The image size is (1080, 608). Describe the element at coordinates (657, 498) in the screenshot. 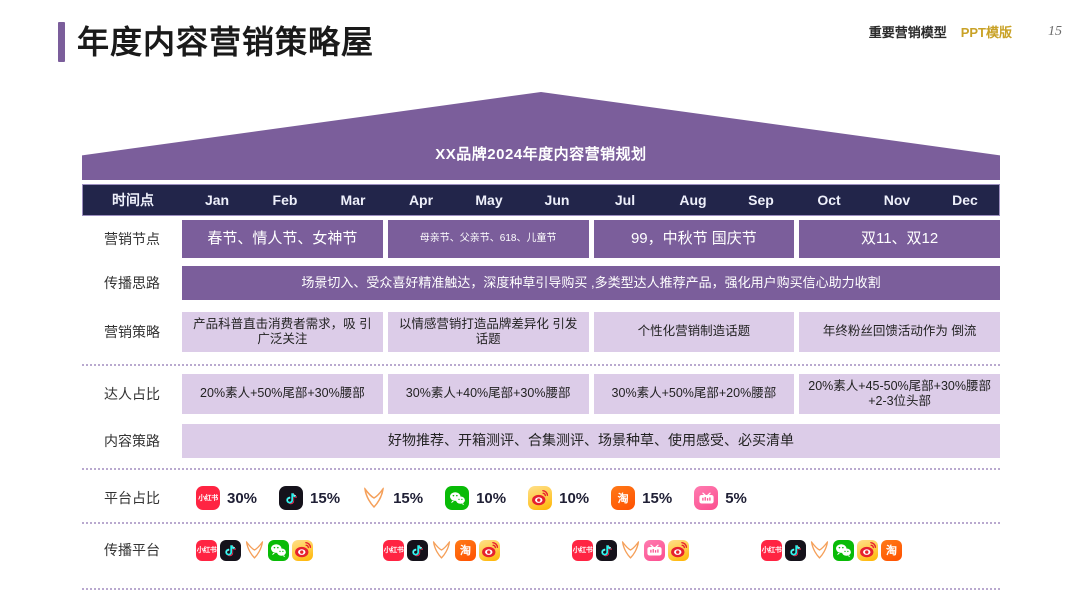

I see `share-percent-taobao: 15%` at that location.